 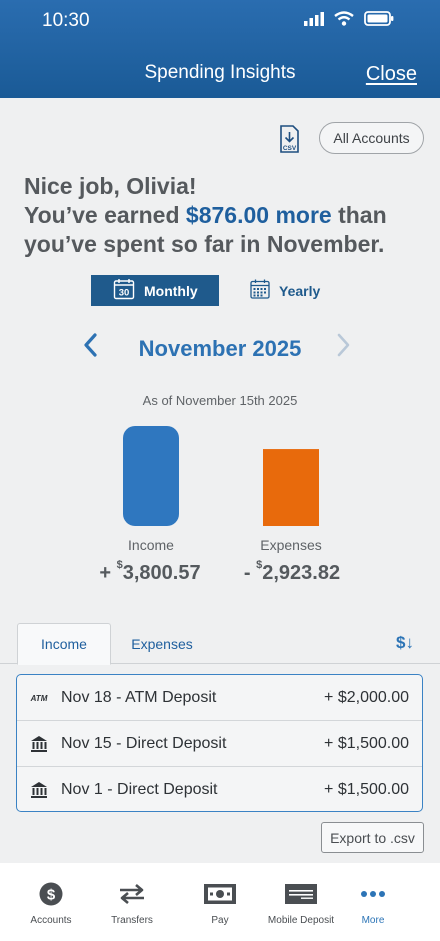 What do you see at coordinates (66, 20) in the screenshot?
I see `status-time: 10:30` at bounding box center [66, 20].